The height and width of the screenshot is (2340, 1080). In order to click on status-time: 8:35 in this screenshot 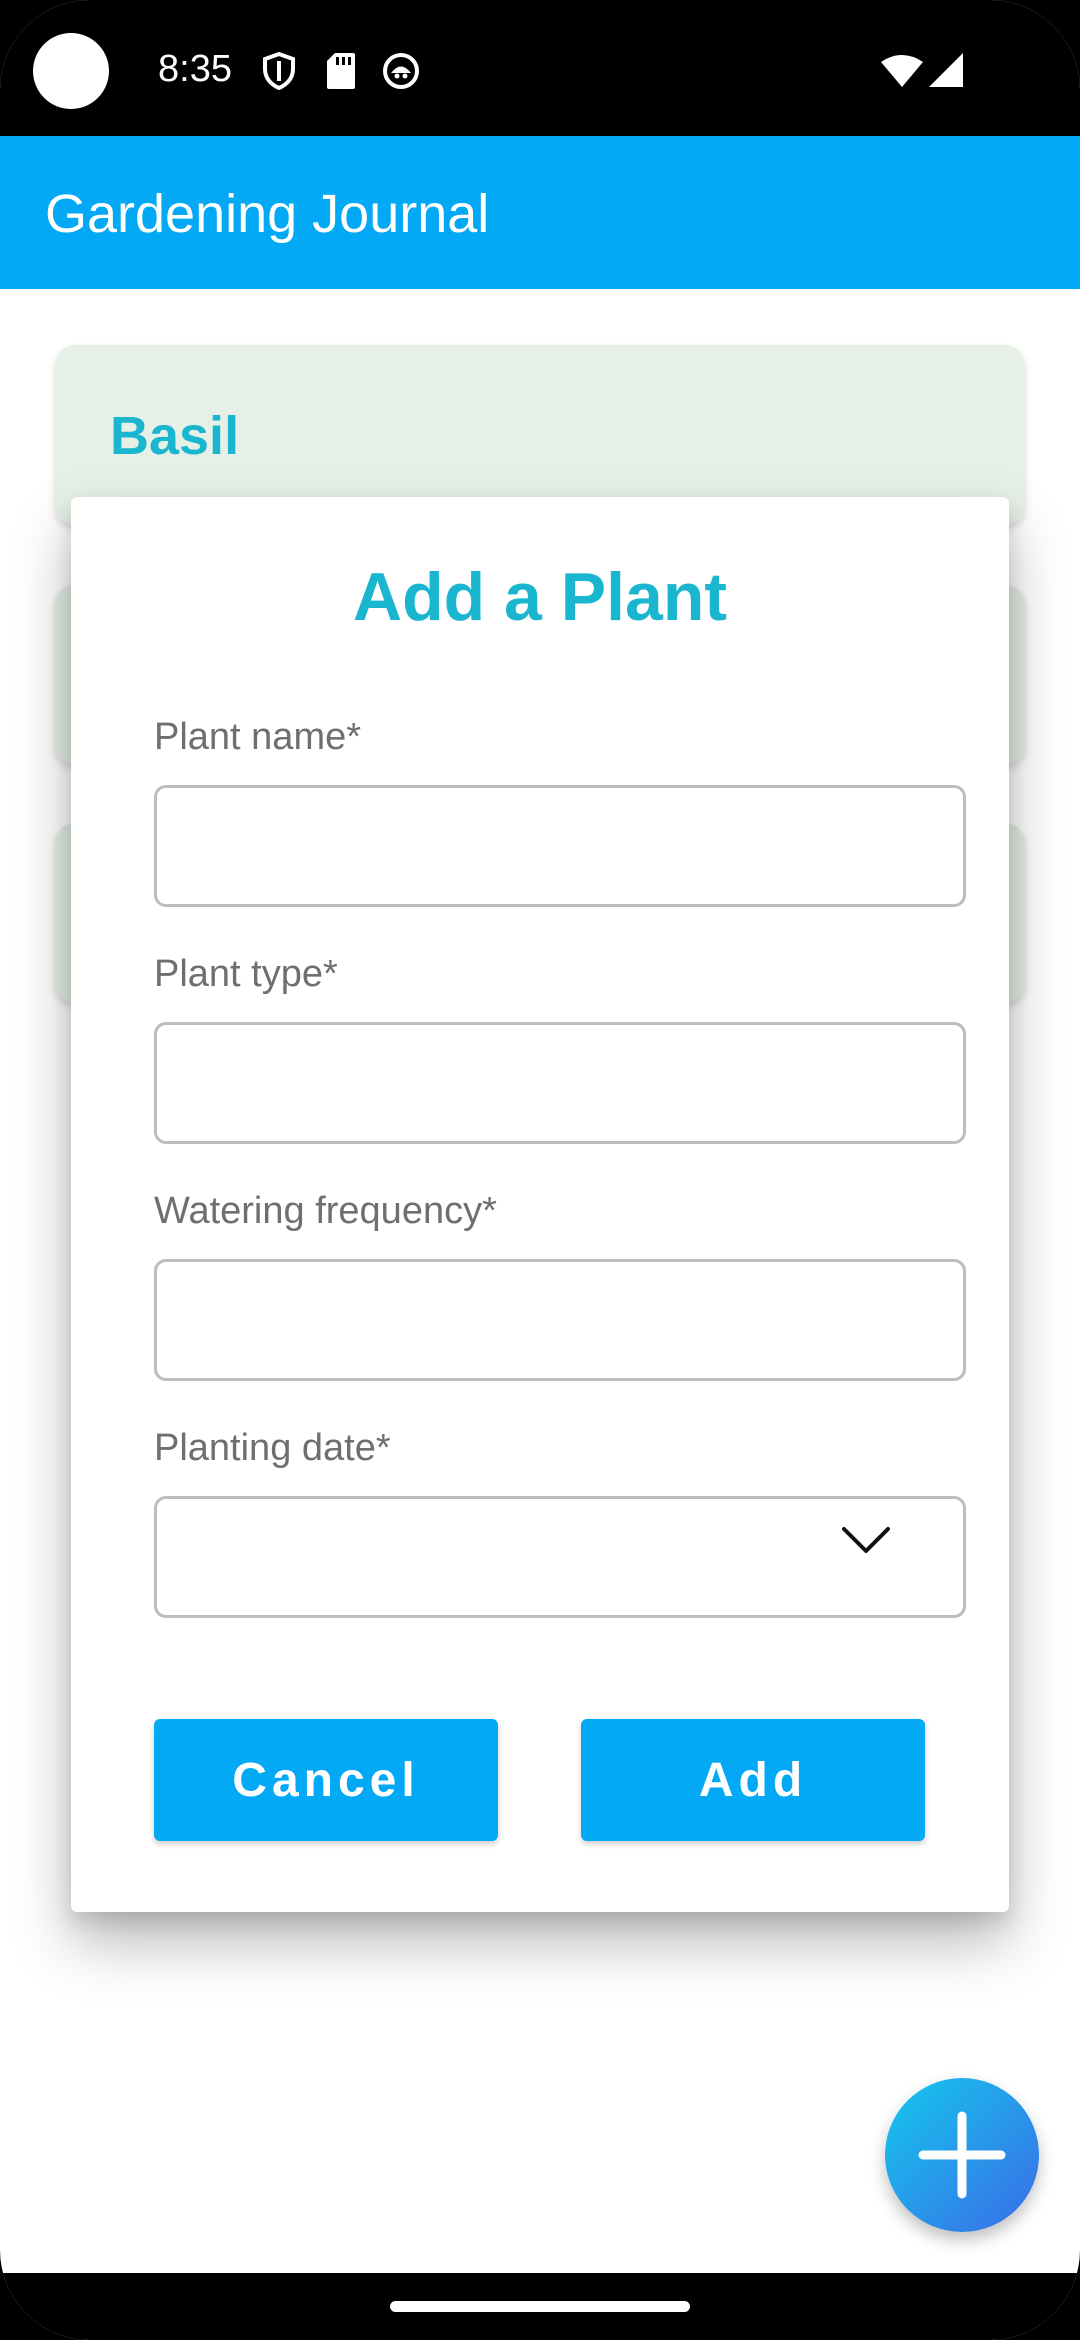, I will do `click(195, 69)`.